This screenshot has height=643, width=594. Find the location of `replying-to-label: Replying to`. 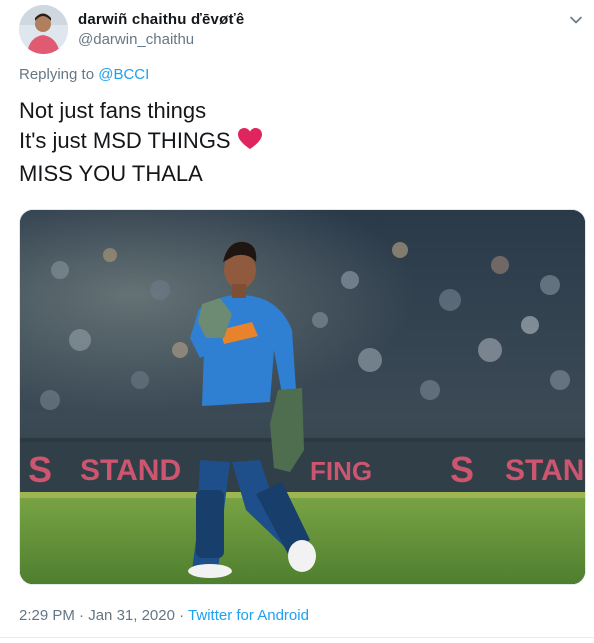

replying-to-label: Replying to is located at coordinates (57, 74).